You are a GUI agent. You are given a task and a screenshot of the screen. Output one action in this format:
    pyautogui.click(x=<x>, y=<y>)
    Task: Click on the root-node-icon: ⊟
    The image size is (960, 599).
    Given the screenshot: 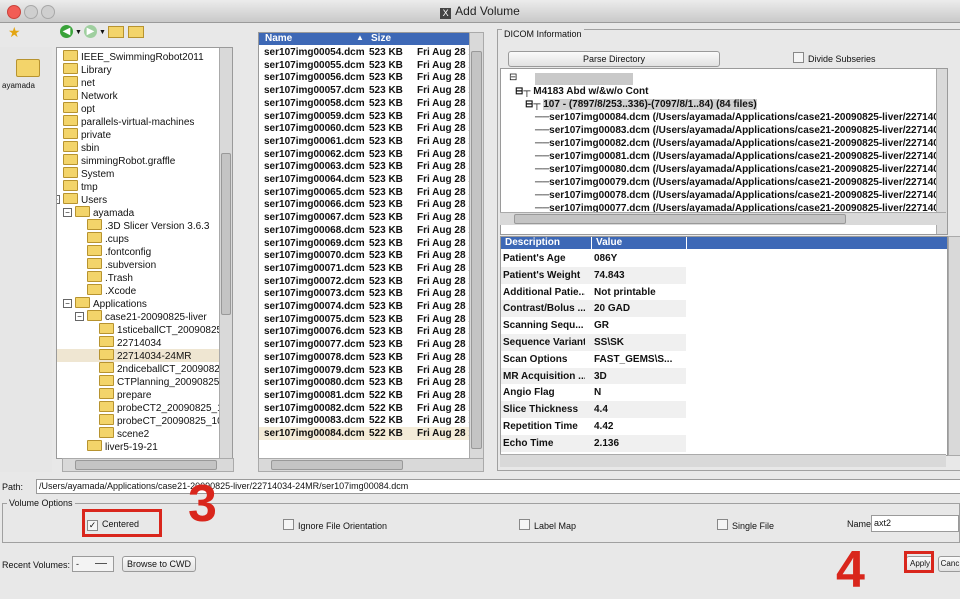 What is the action you would take?
    pyautogui.click(x=513, y=77)
    